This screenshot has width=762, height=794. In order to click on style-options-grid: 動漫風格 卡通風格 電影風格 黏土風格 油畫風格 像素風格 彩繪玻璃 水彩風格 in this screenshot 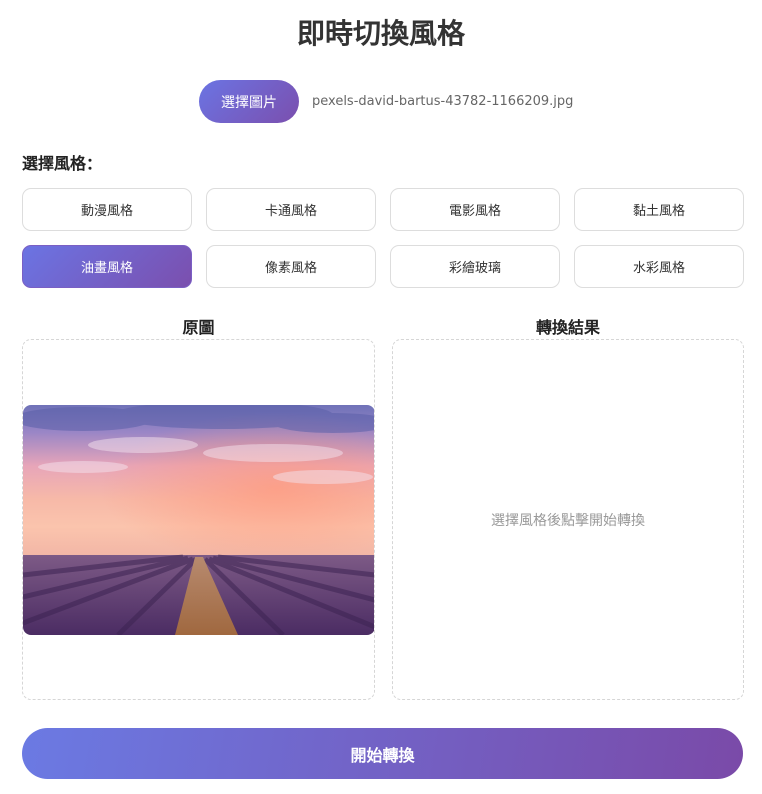, I will do `click(383, 238)`.